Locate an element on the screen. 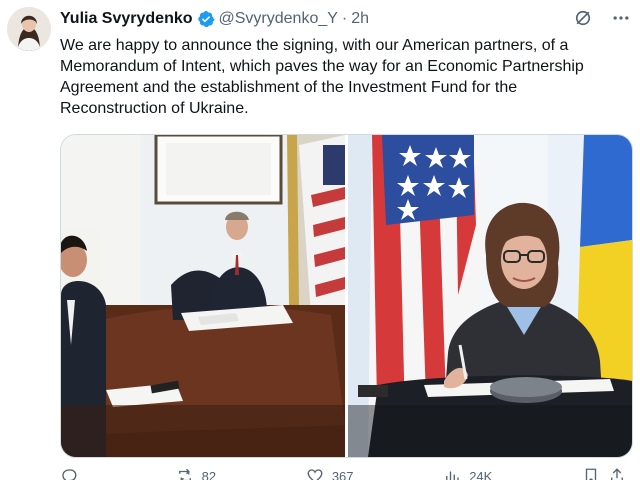 This screenshot has width=640, height=480. views-count: 24K is located at coordinates (481, 474).